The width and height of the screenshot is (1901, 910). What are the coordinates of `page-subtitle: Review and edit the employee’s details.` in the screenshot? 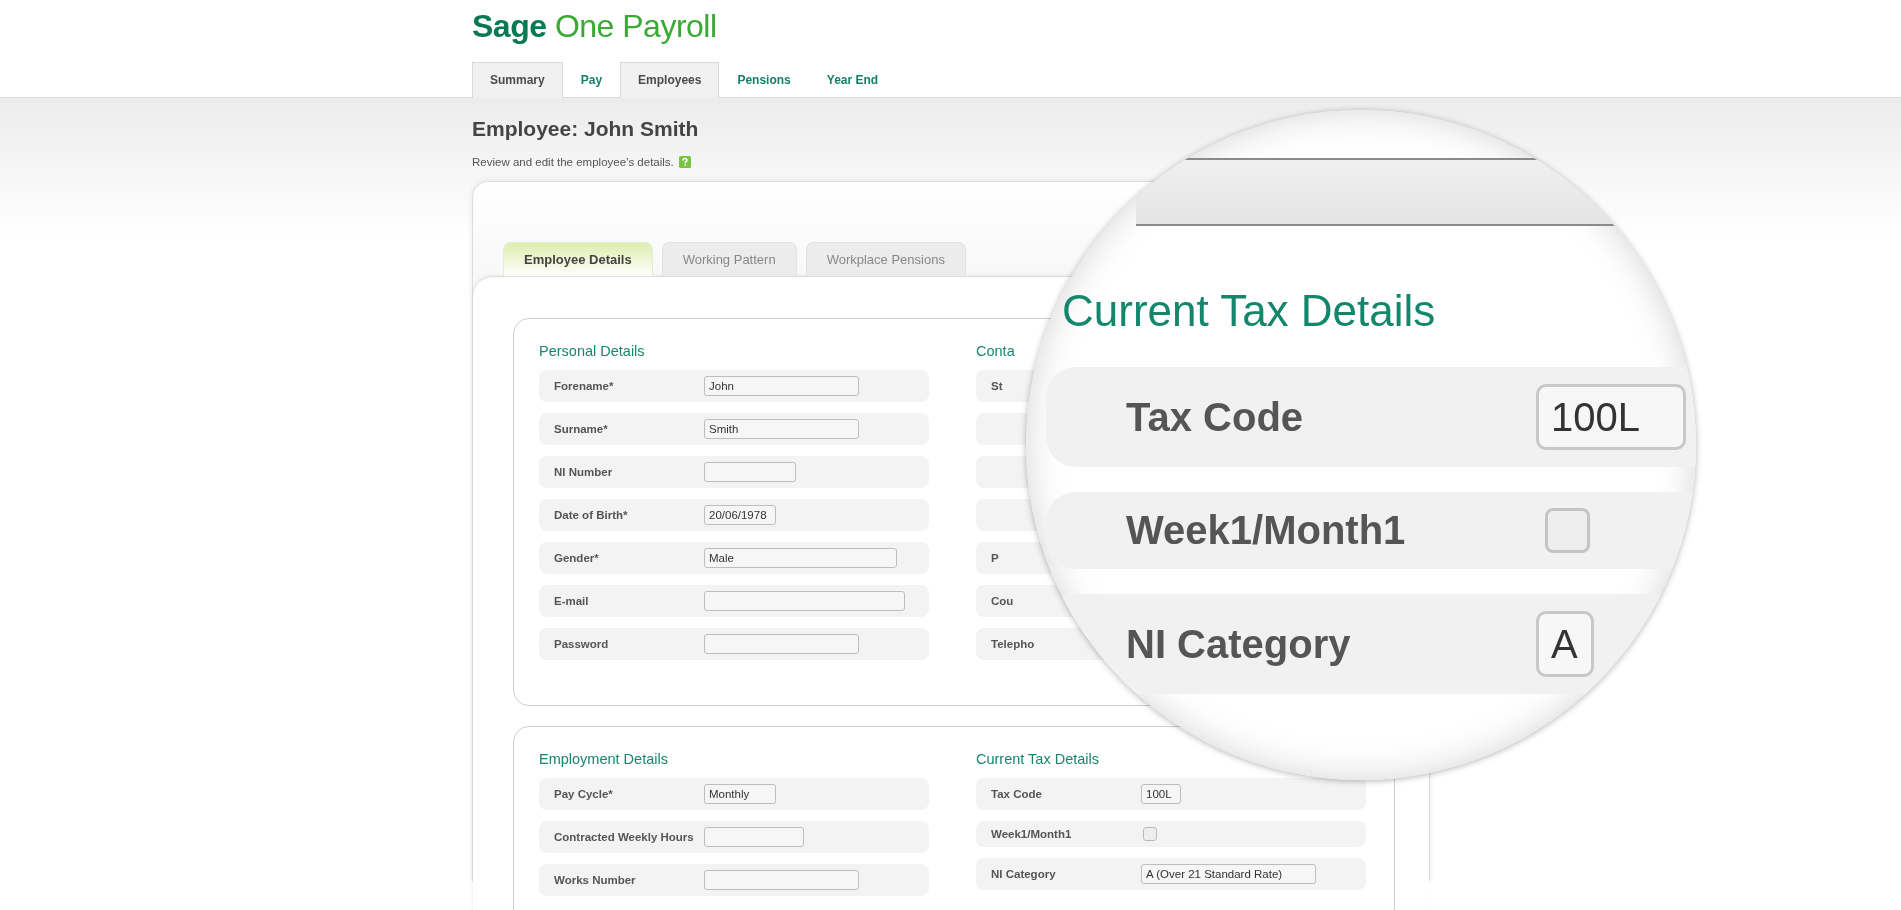 It's located at (573, 162).